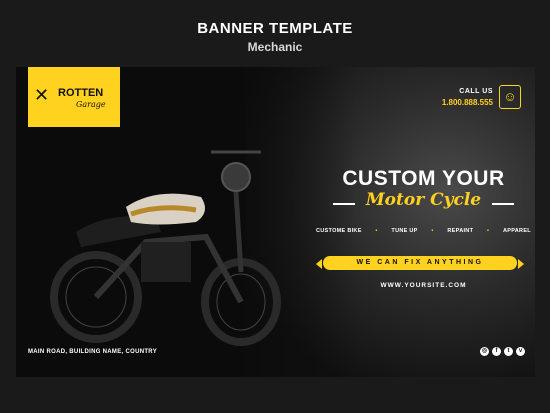 This screenshot has width=550, height=413. Describe the element at coordinates (420, 263) in the screenshot. I see `tagline-banner: WE CAN FIX ANYTHING` at that location.